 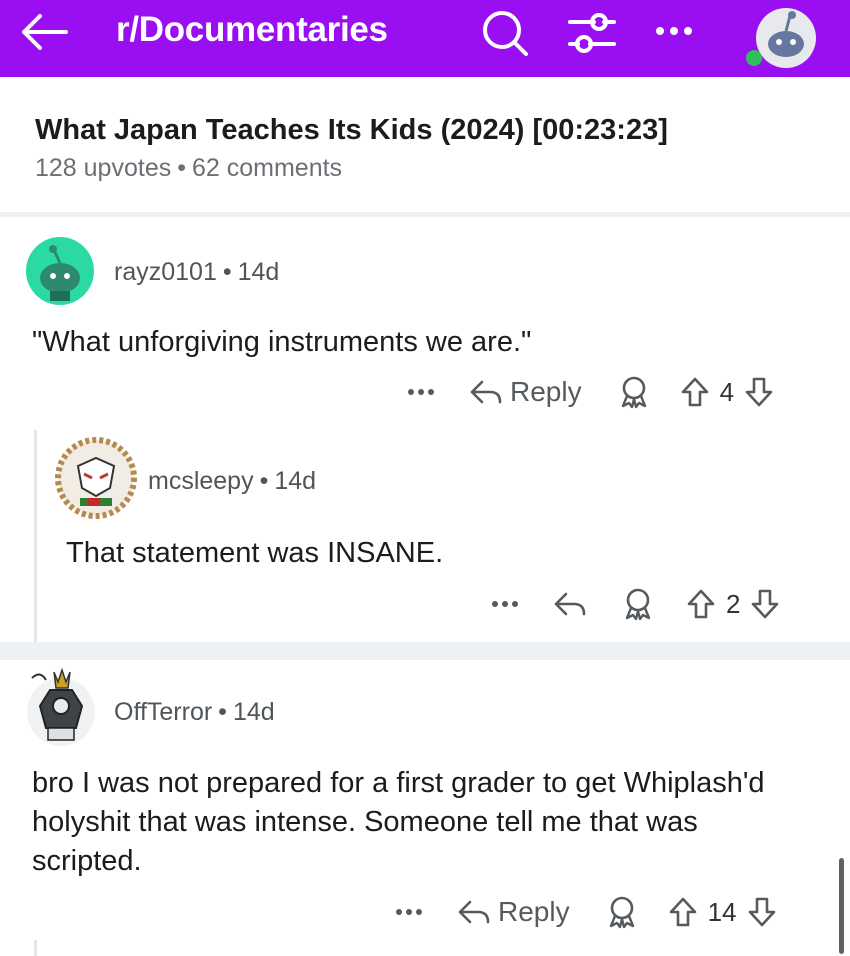 What do you see at coordinates (201, 481) in the screenshot?
I see `username: mcsleepy` at bounding box center [201, 481].